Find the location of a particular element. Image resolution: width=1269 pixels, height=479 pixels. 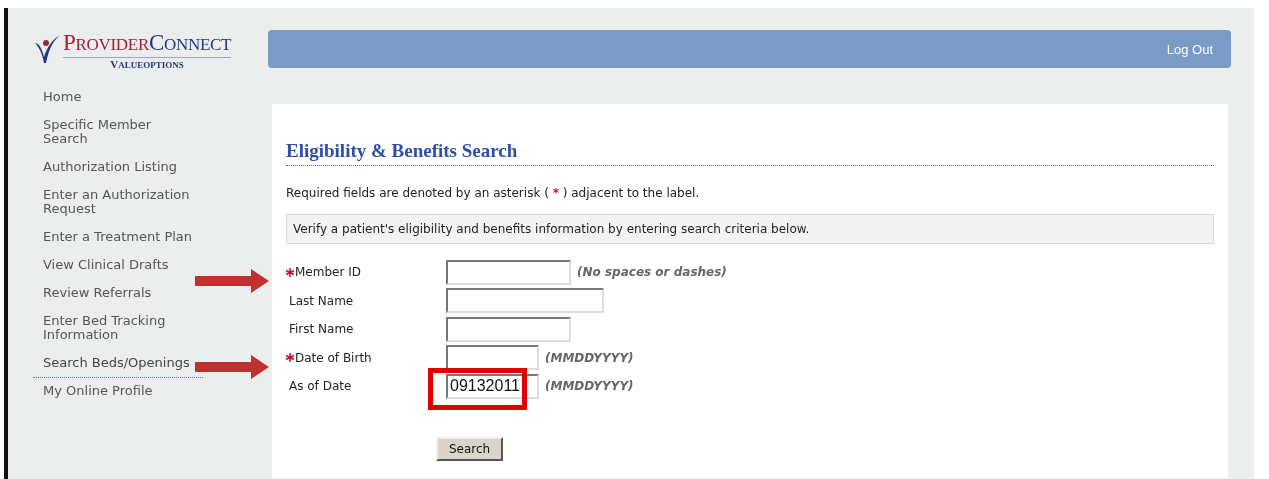

search-button: Search is located at coordinates (470, 448).